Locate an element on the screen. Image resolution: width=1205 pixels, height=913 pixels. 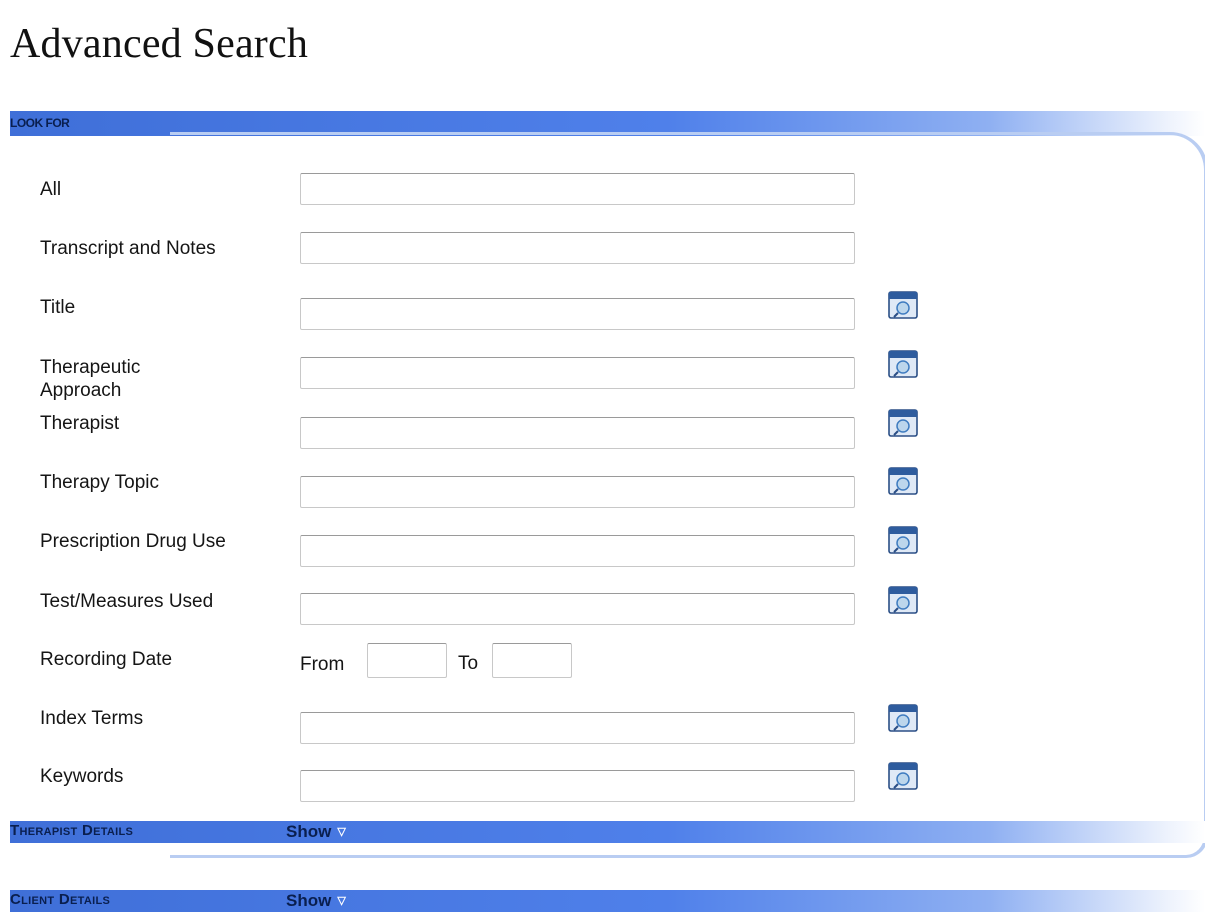
to-label: To is located at coordinates (468, 663).